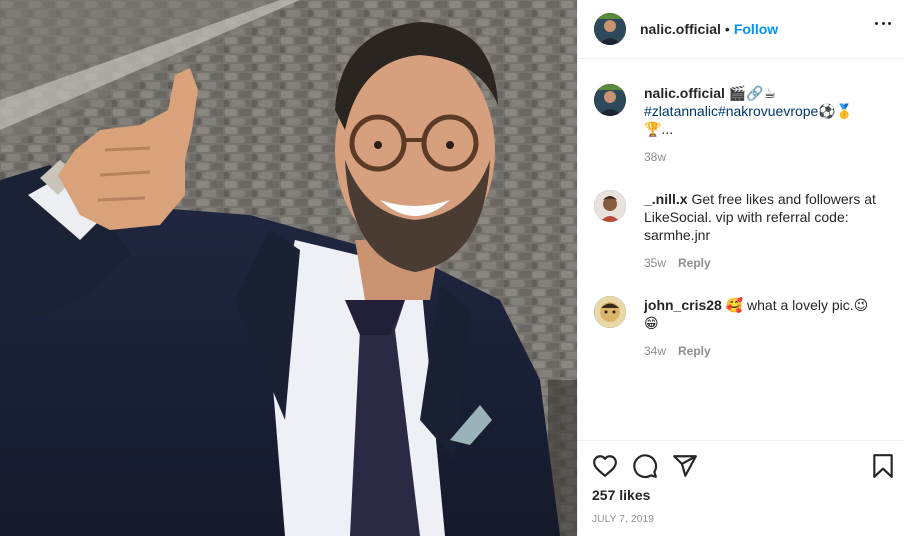 The height and width of the screenshot is (536, 904). Describe the element at coordinates (766, 263) in the screenshot. I see `comment-meta: 35w Reply` at that location.